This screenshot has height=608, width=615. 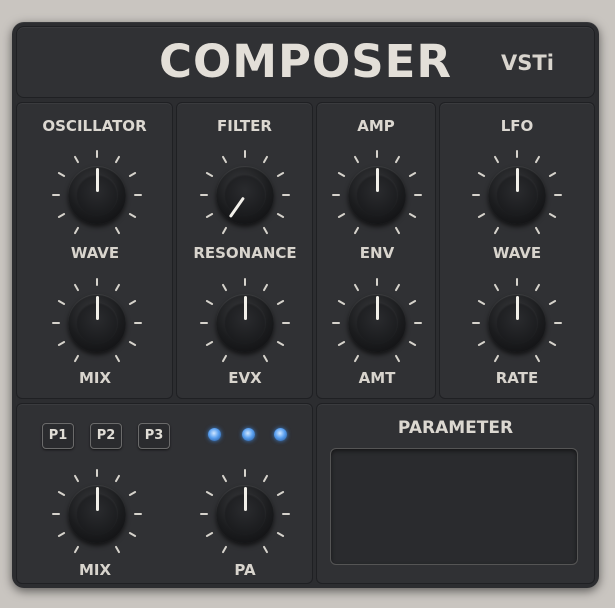 What do you see at coordinates (517, 253) in the screenshot?
I see `lfo-wave-label: WAVE` at bounding box center [517, 253].